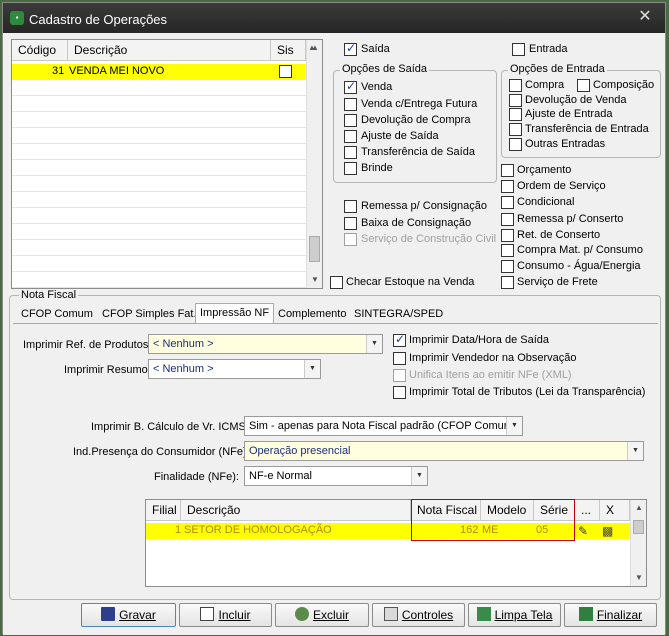 Image resolution: width=669 pixels, height=636 pixels. I want to click on gravar-button: Gravar, so click(128, 615).